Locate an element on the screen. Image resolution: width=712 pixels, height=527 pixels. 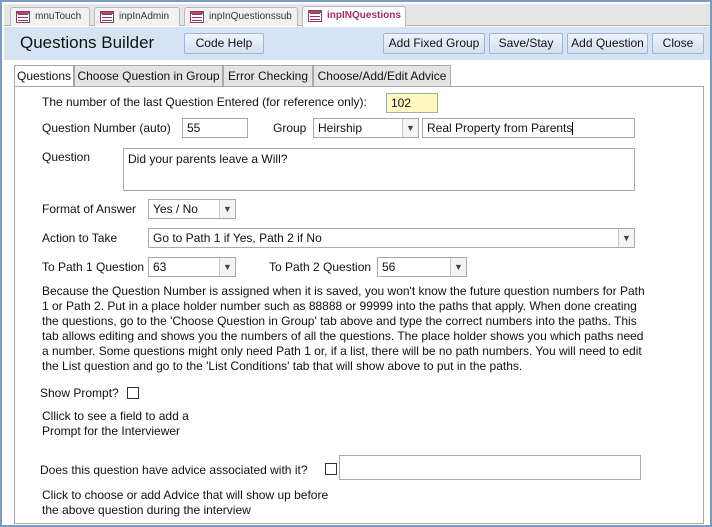
doc-tab-inpinadmin: inpInAdmin is located at coordinates (137, 16).